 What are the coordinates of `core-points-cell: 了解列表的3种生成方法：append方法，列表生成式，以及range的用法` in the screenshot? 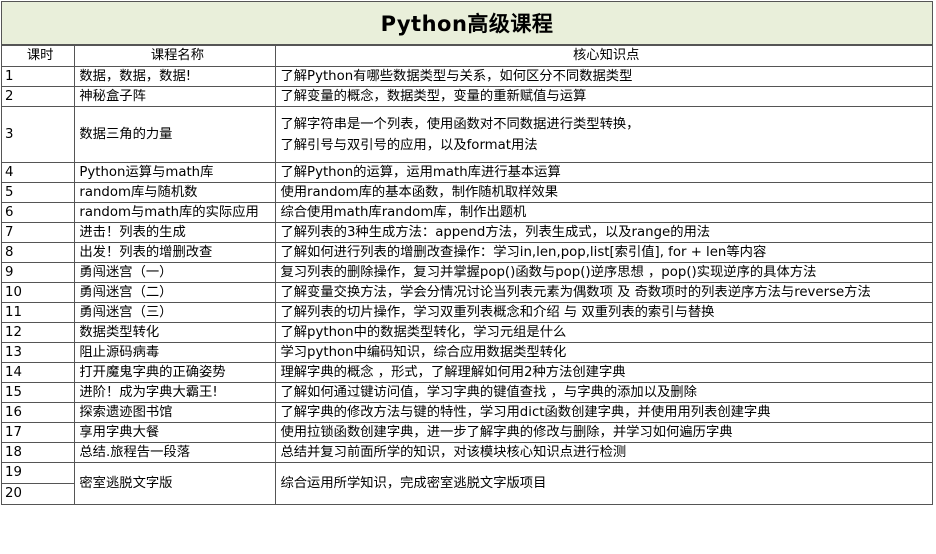 It's located at (604, 232).